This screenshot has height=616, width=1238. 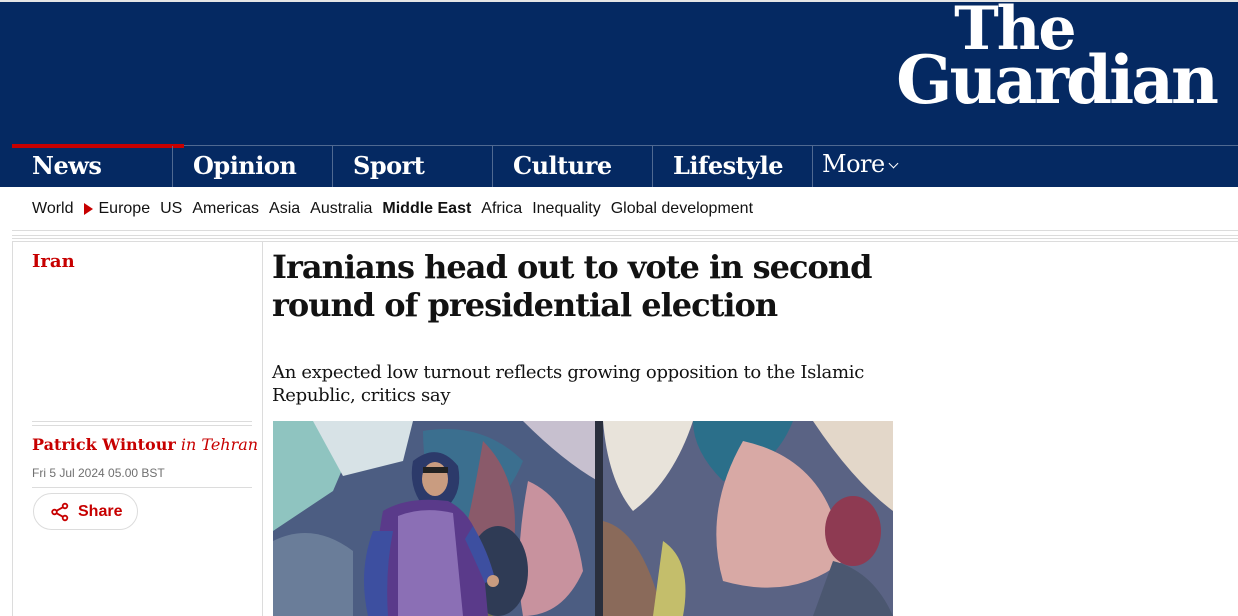 I want to click on author-link: Patrick Wintour, so click(x=104, y=444).